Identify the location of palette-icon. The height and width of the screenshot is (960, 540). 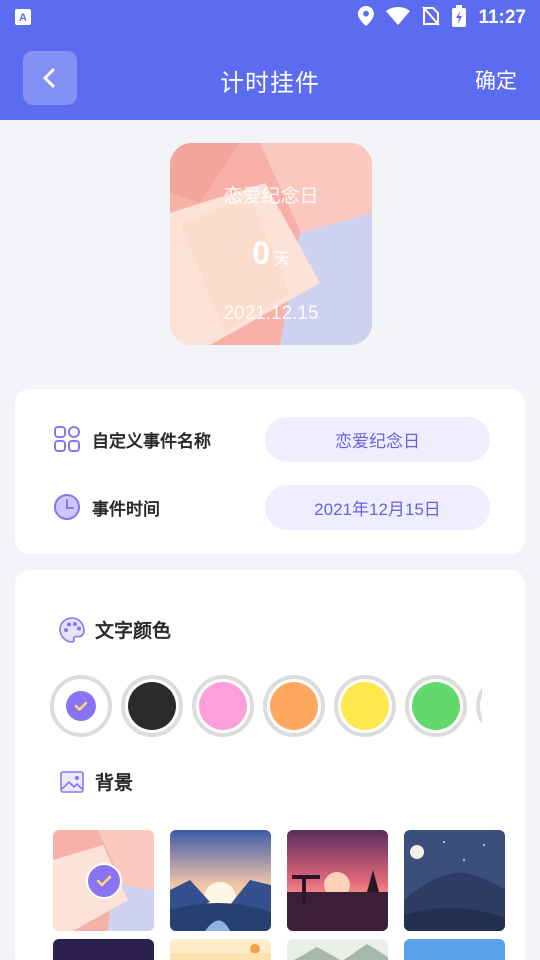
(72, 629).